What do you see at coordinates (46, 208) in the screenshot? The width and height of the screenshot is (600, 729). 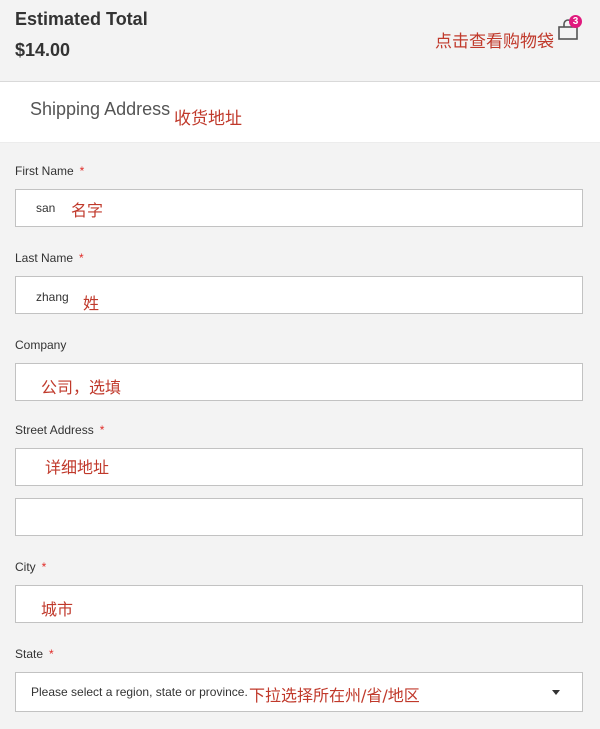 I see `first-name-value: san` at bounding box center [46, 208].